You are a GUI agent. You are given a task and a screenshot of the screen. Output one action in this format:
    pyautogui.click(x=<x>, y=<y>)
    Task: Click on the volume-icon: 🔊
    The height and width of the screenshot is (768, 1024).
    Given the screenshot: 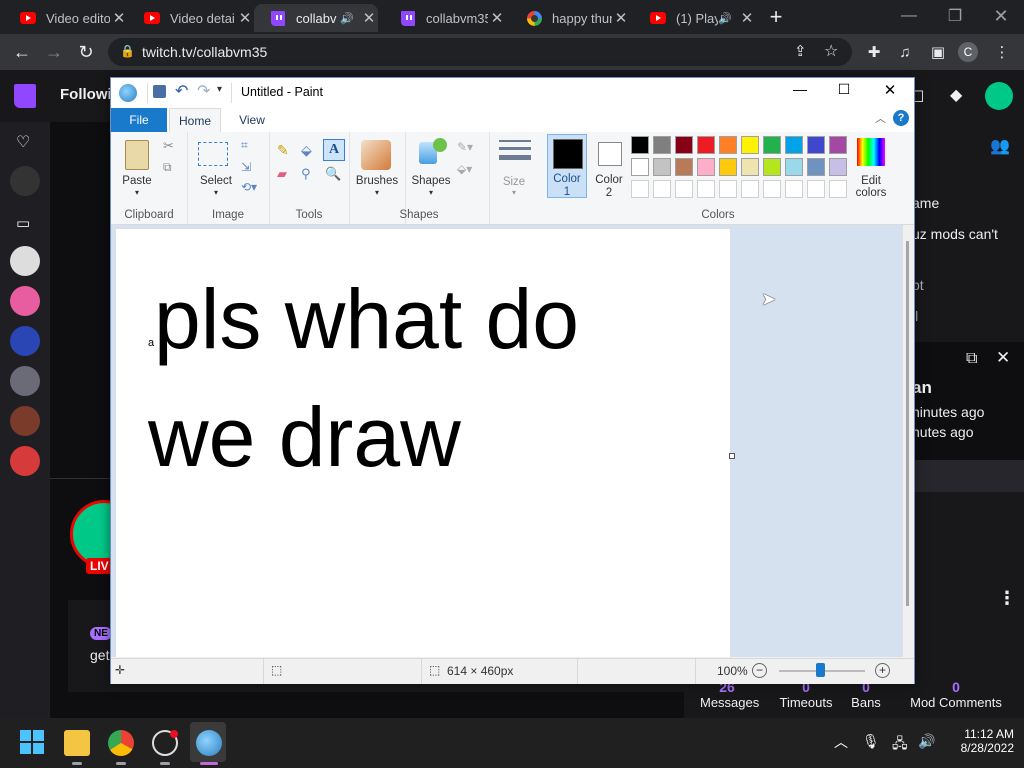 What is the action you would take?
    pyautogui.click(x=926, y=741)
    